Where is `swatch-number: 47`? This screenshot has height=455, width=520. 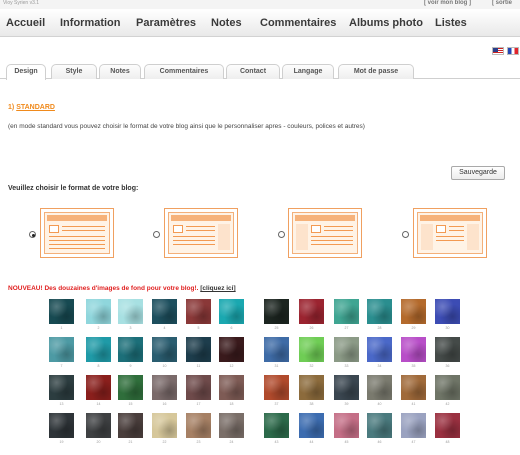
swatch-number: 47 is located at coordinates (413, 442).